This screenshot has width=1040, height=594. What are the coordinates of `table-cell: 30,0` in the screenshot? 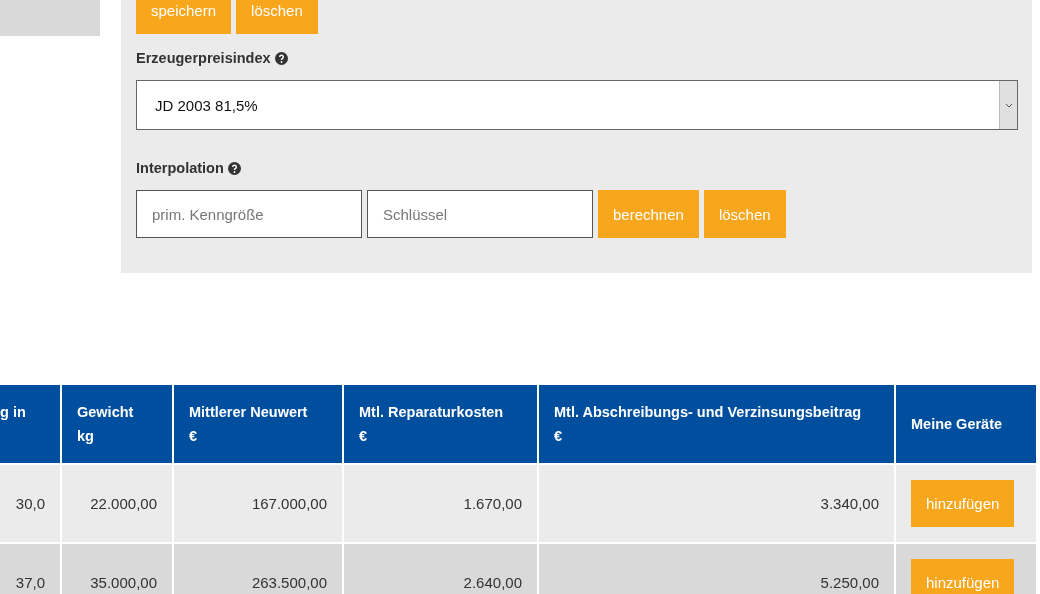 It's located at (30, 503).